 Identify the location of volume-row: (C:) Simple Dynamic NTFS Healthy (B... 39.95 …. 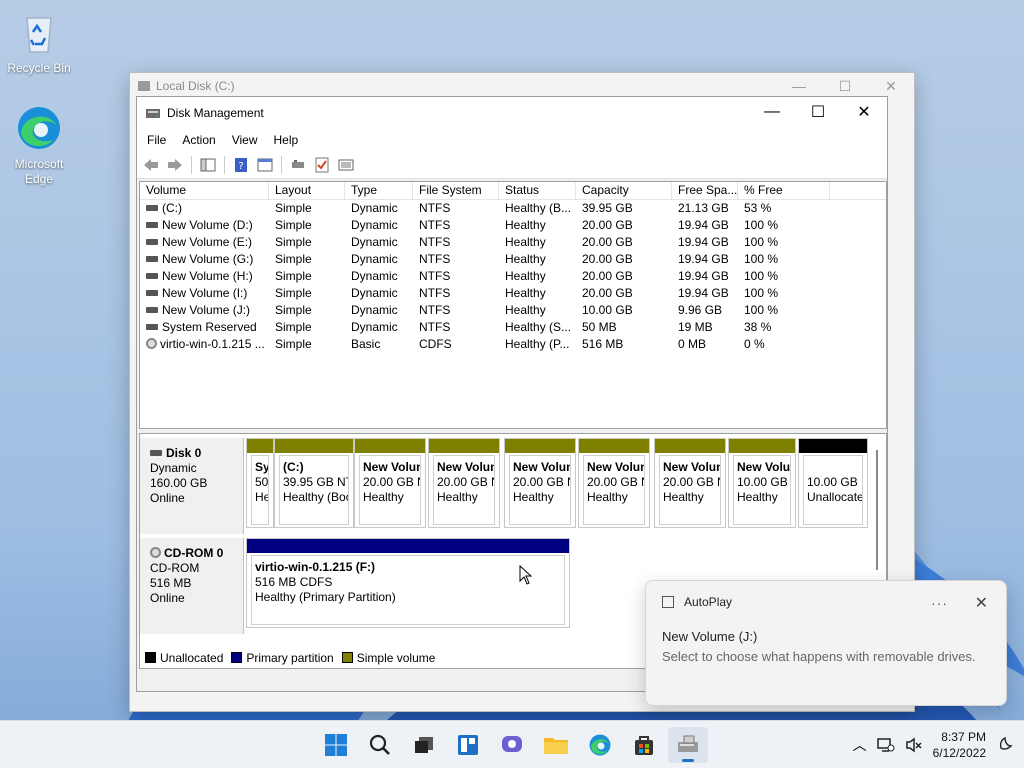
(513, 208).